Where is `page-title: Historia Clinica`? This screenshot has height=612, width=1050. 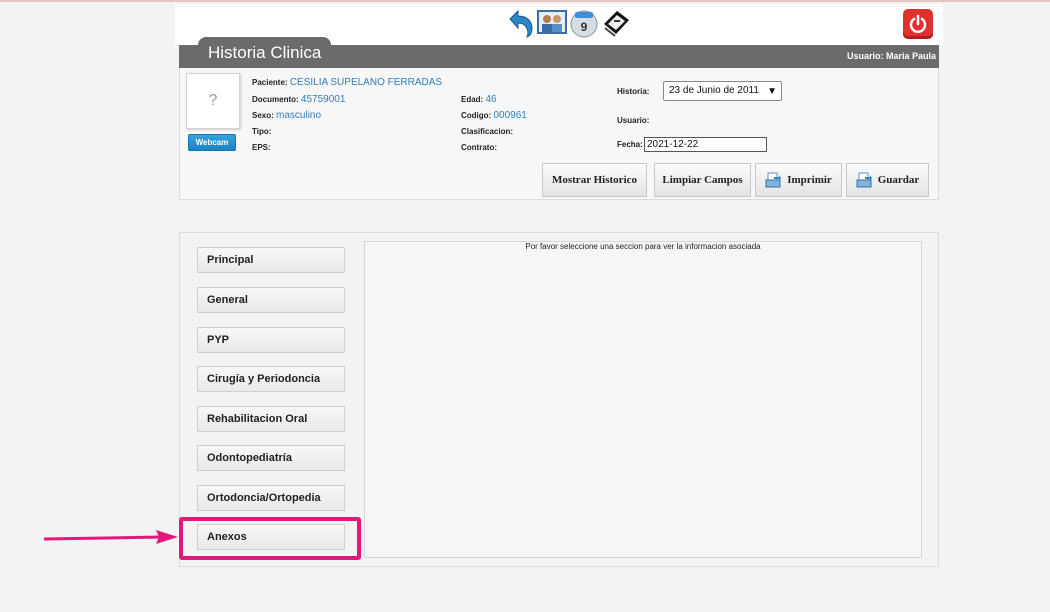
page-title: Historia Clinica is located at coordinates (265, 52).